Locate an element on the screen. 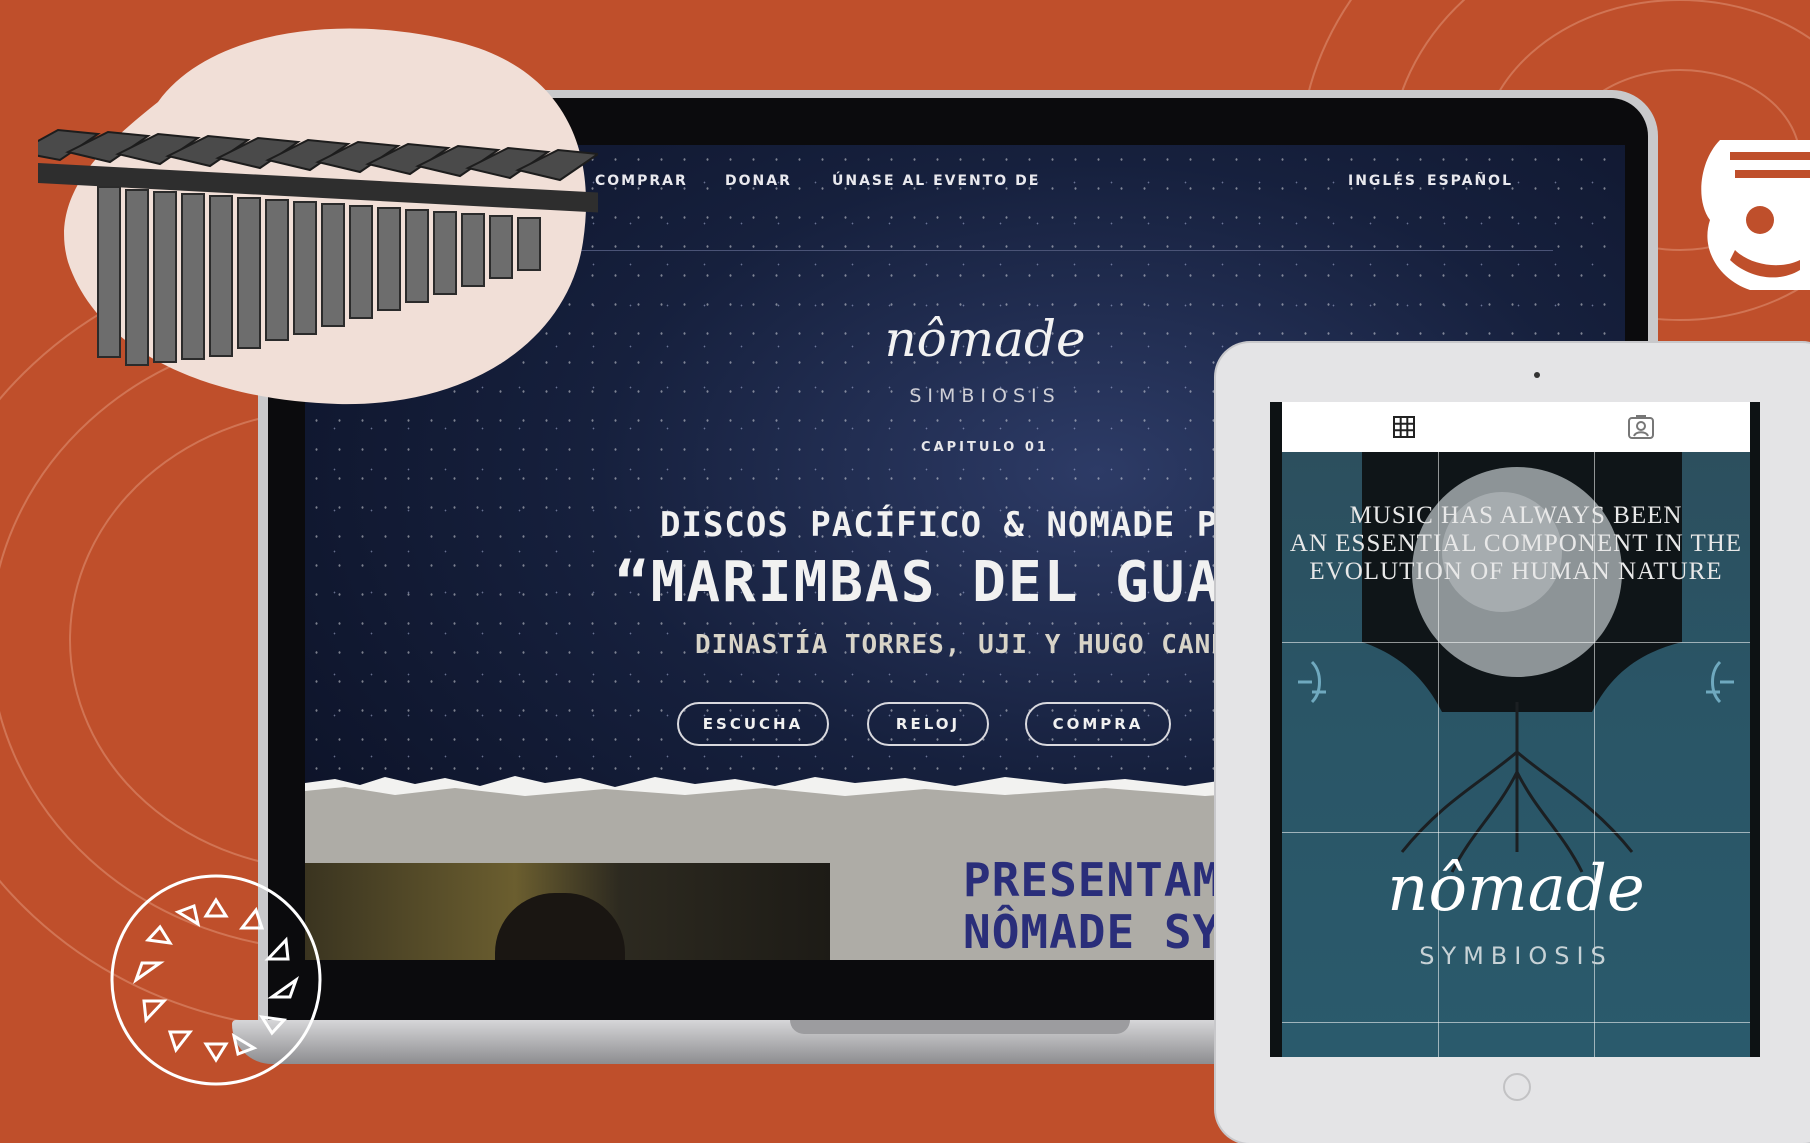 This screenshot has height=1143, width=1810. musician-photo is located at coordinates (567, 911).